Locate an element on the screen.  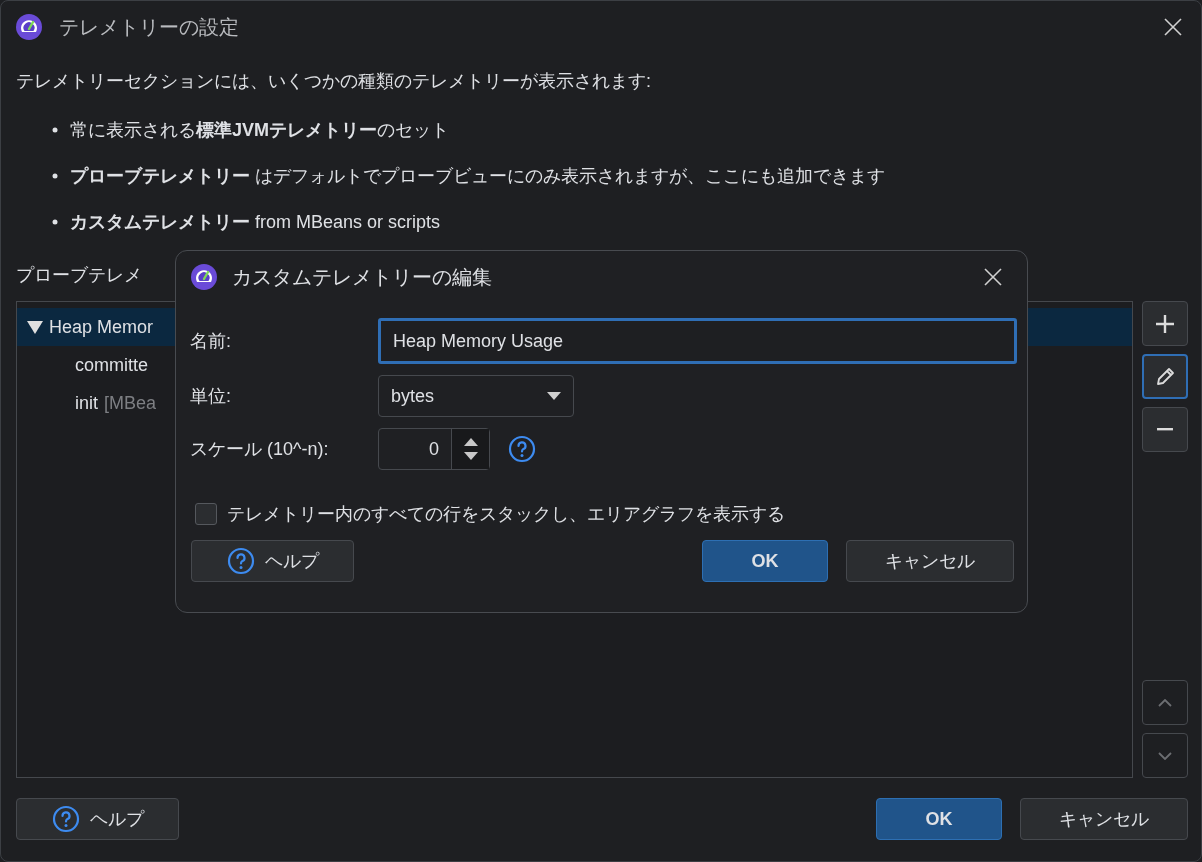
edit-button is located at coordinates (1165, 376).